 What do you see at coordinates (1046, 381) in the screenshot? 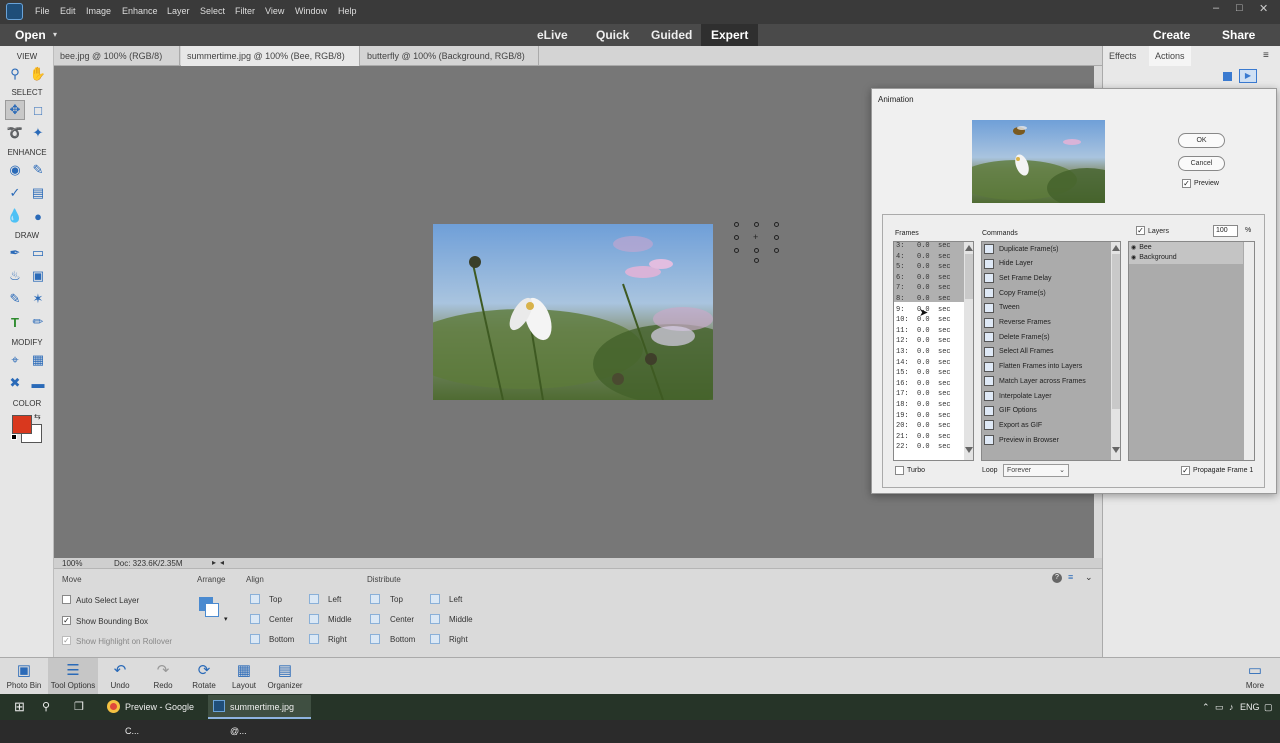
I see `command-row: Match Layer across Frames` at bounding box center [1046, 381].